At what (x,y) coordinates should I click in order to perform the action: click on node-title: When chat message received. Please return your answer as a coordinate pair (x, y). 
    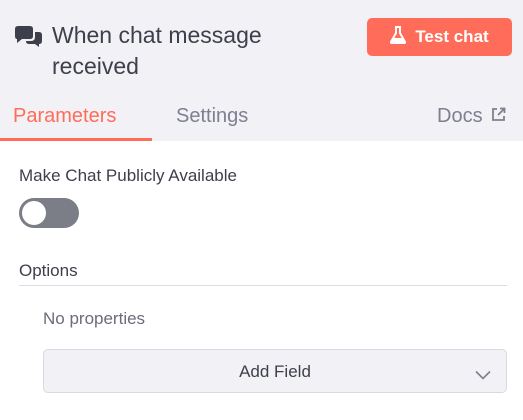
    Looking at the image, I should click on (157, 50).